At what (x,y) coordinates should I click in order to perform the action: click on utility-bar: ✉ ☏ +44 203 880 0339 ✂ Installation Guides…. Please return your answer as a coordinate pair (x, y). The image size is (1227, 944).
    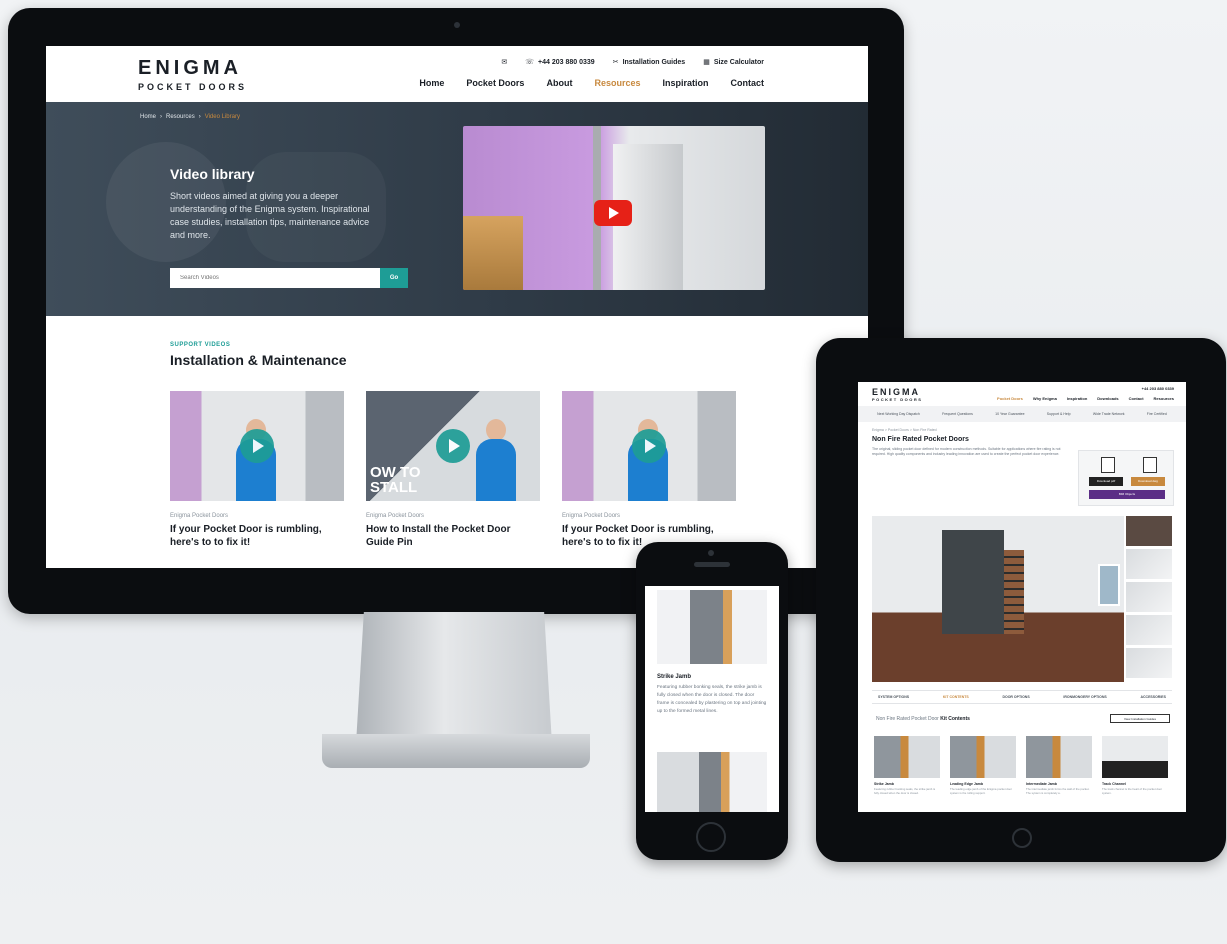
    Looking at the image, I should click on (632, 62).